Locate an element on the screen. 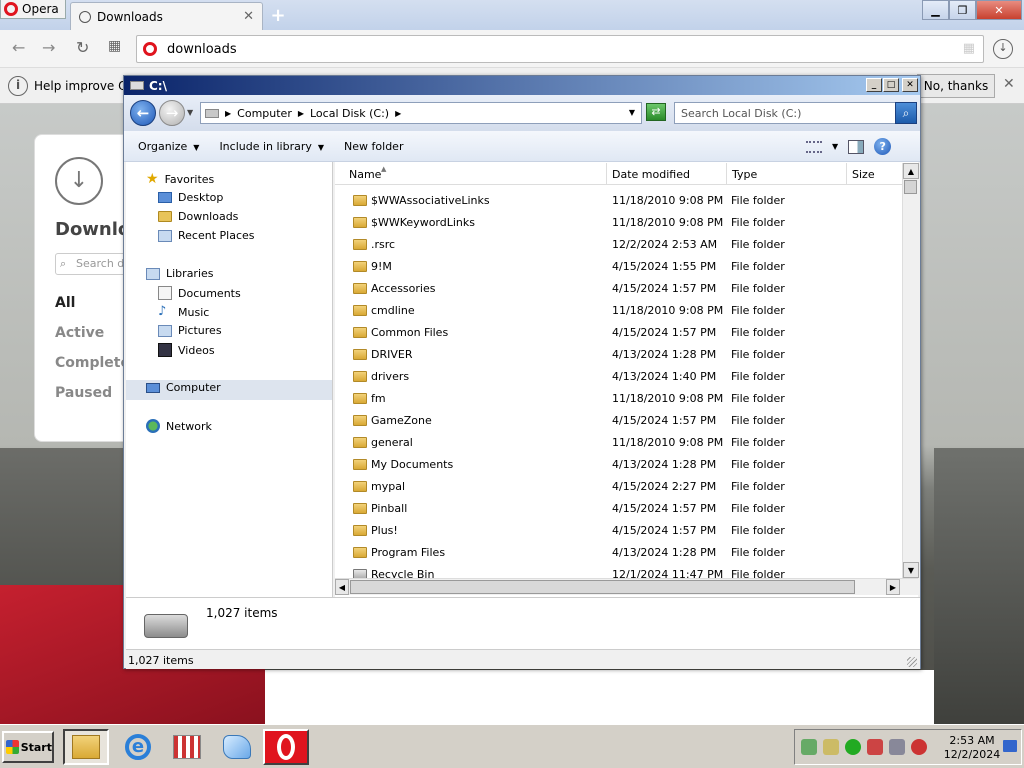 The width and height of the screenshot is (1024, 768). tab-close-icon: ✕ is located at coordinates (248, 16).